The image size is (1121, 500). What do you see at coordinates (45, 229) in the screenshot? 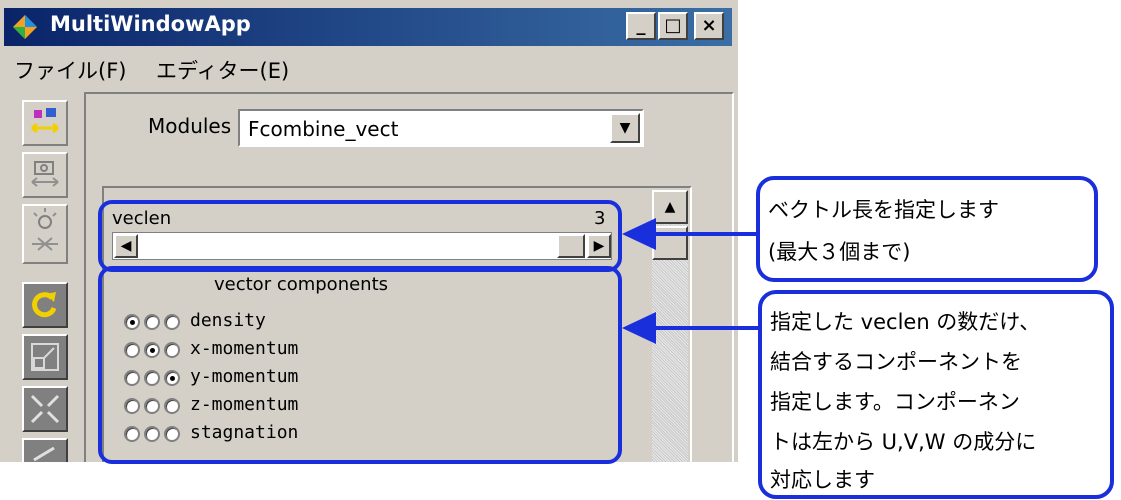
I see `light-icon` at bounding box center [45, 229].